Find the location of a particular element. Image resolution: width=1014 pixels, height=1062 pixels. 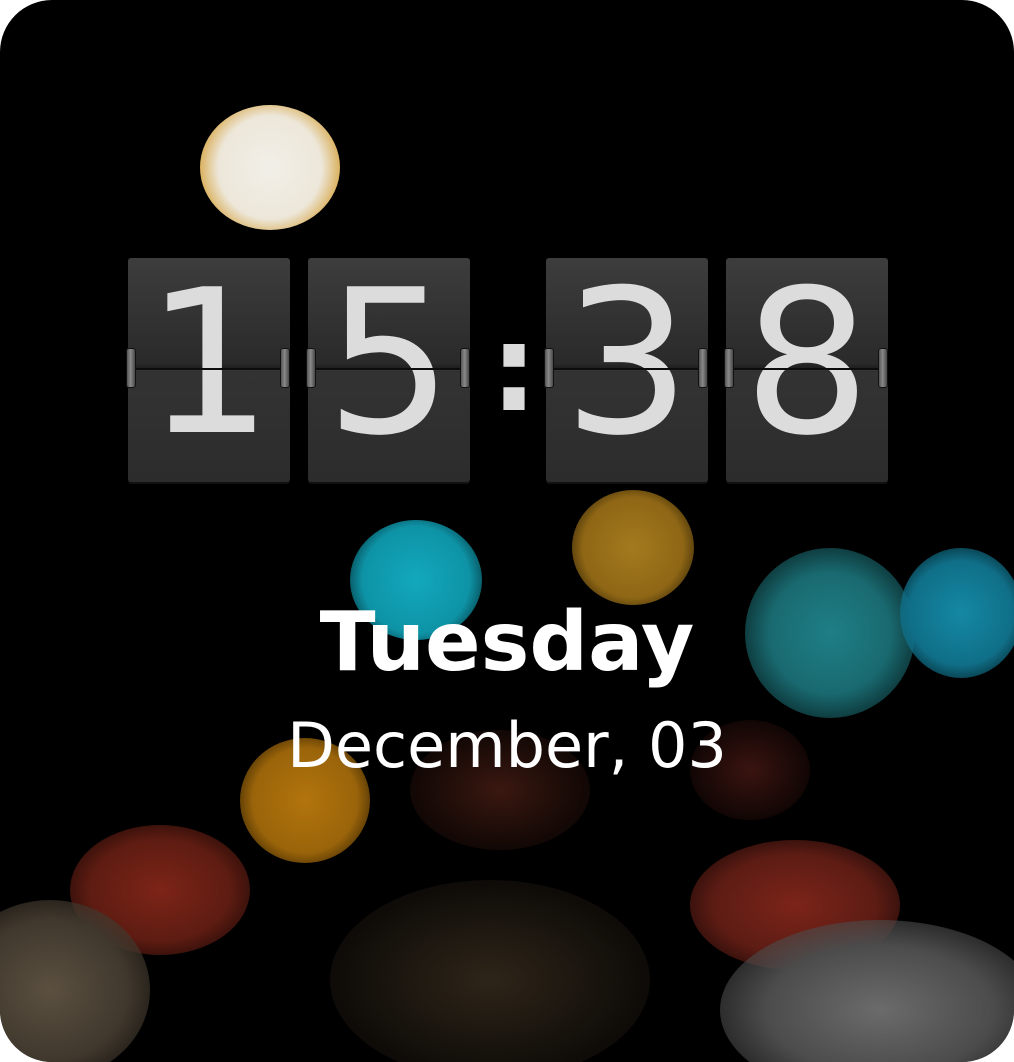

hour-ones-card: 5 is located at coordinates (389, 370).